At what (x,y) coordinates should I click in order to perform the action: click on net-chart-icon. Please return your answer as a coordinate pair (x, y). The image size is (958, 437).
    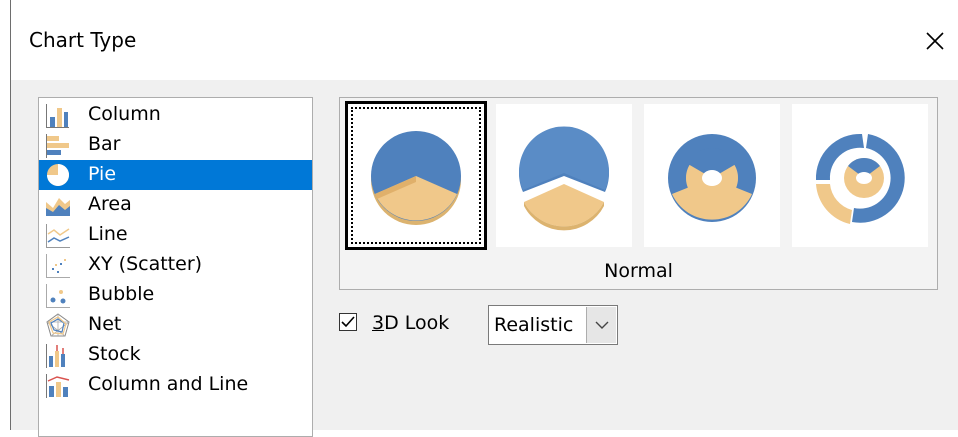
    Looking at the image, I should click on (58, 325).